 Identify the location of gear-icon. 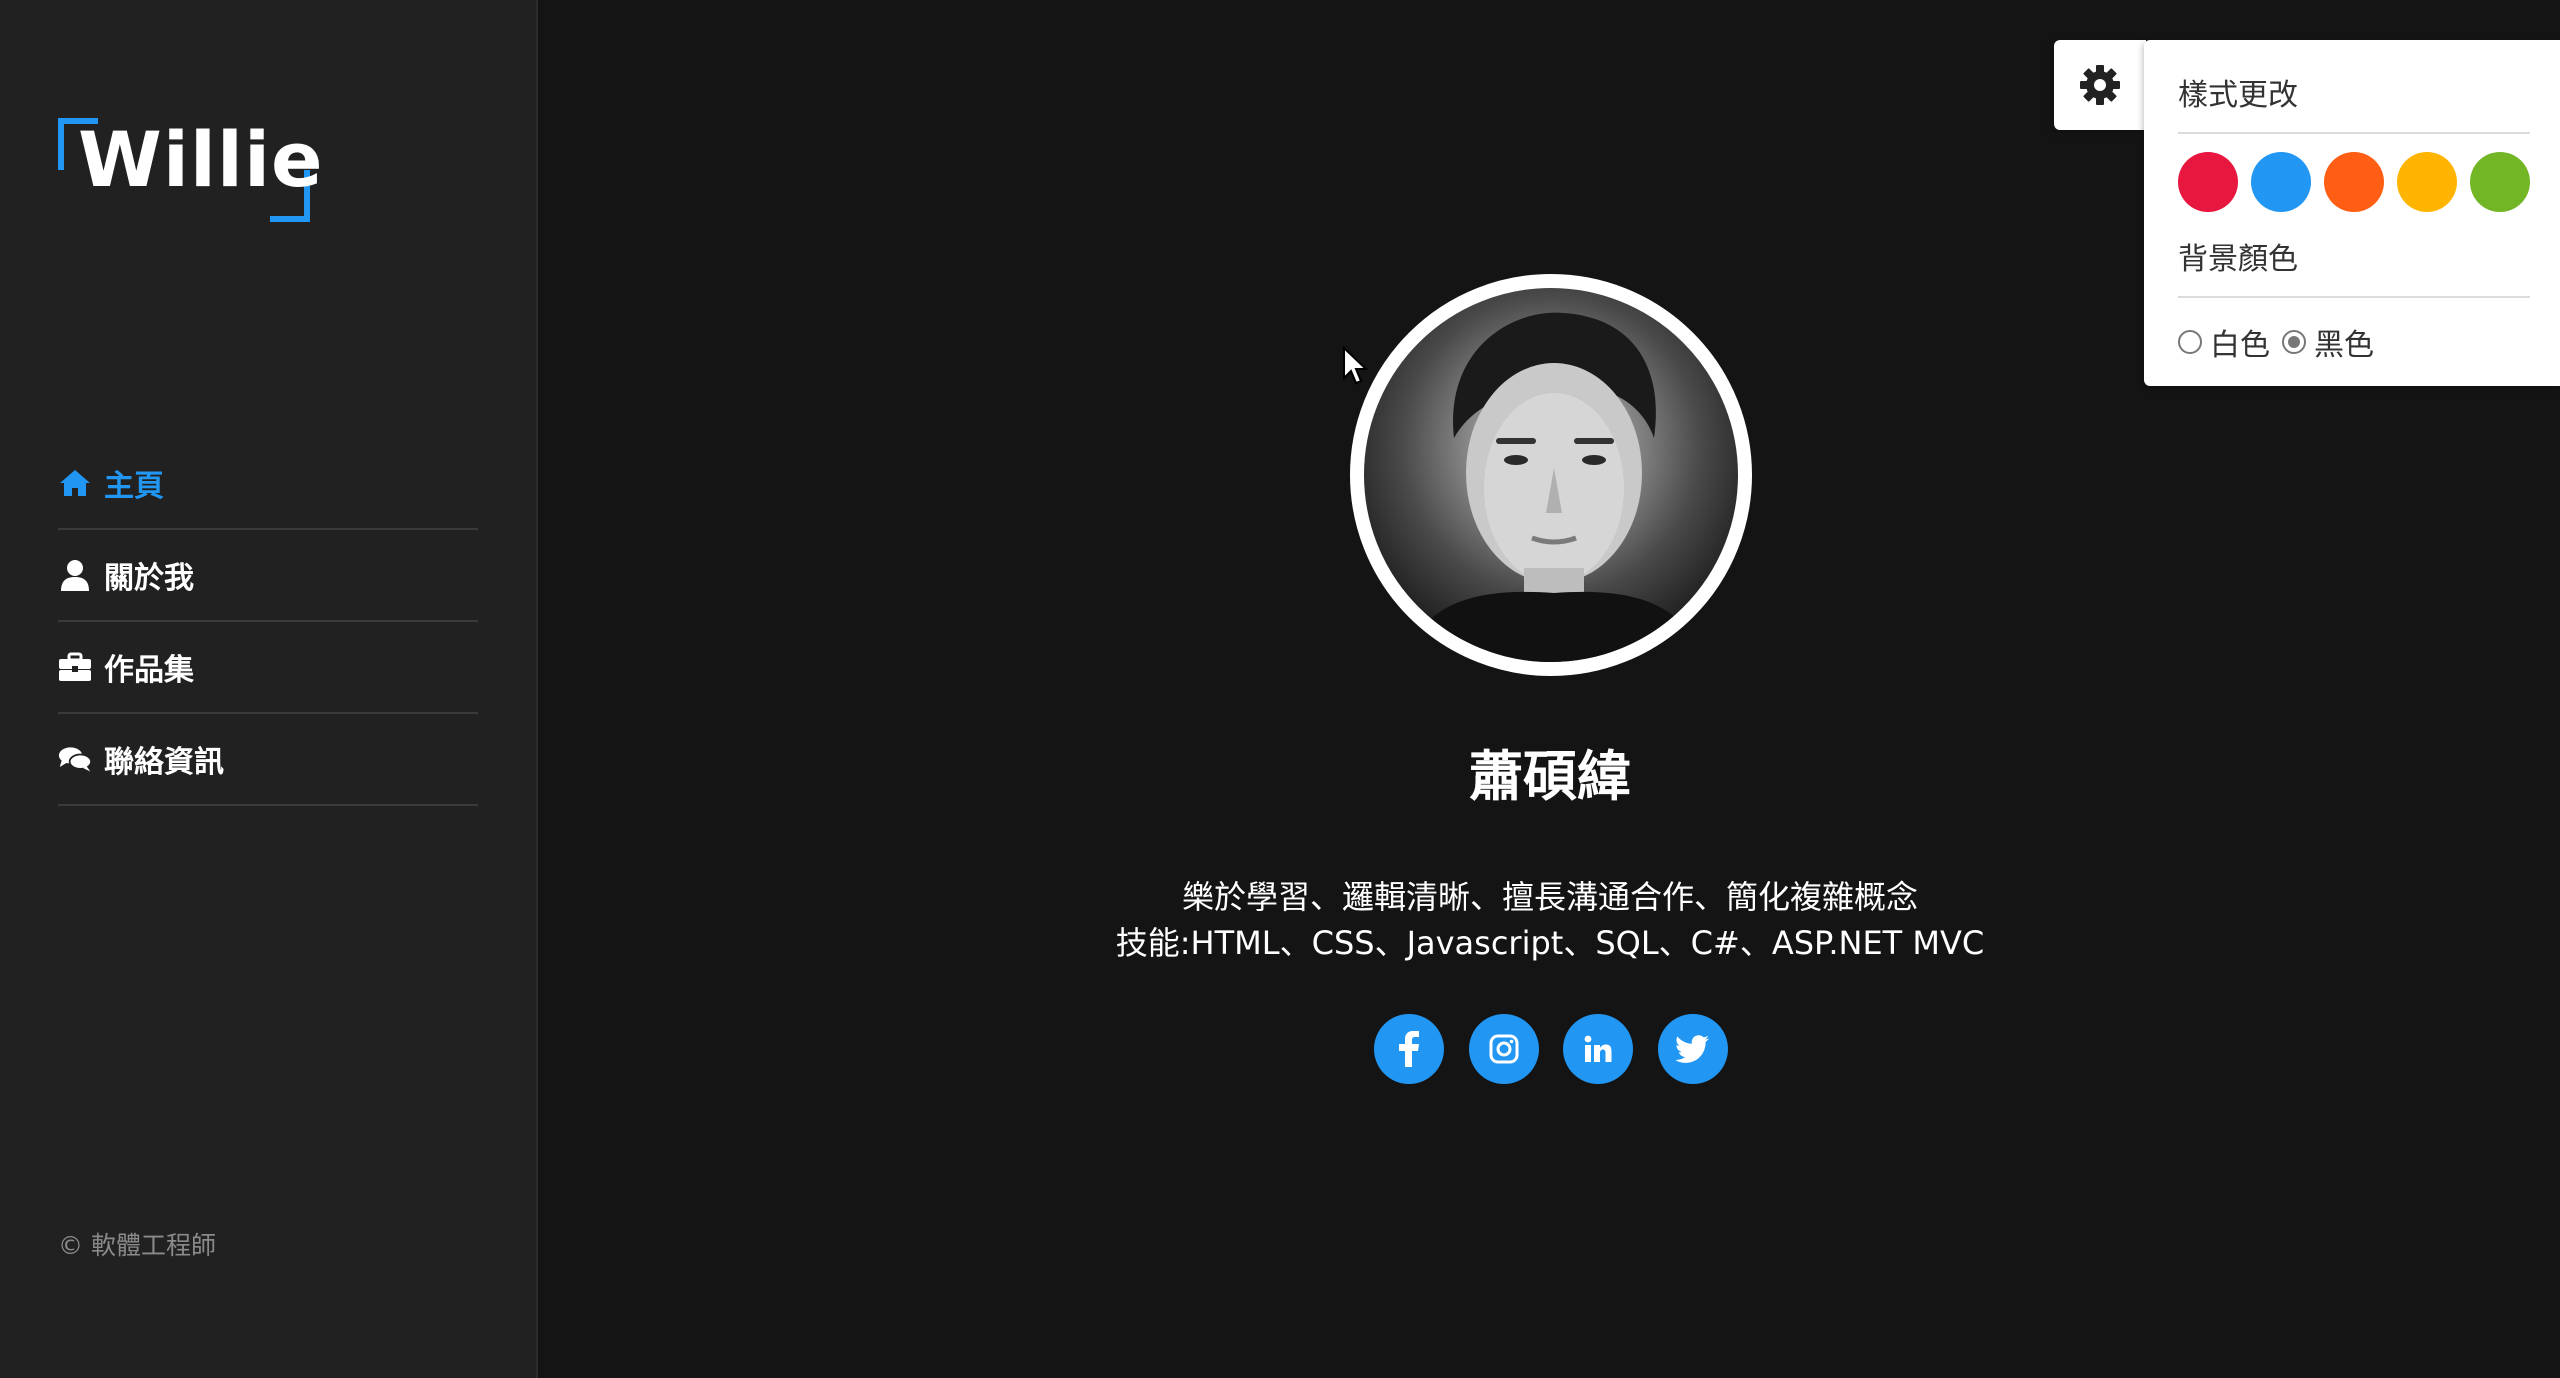
(2100, 85).